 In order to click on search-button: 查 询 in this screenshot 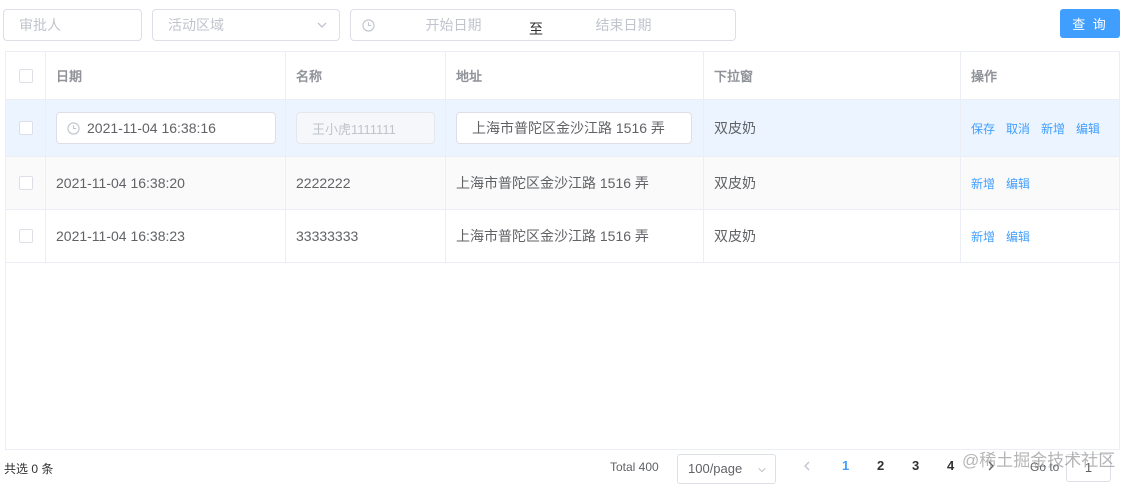, I will do `click(1090, 23)`.